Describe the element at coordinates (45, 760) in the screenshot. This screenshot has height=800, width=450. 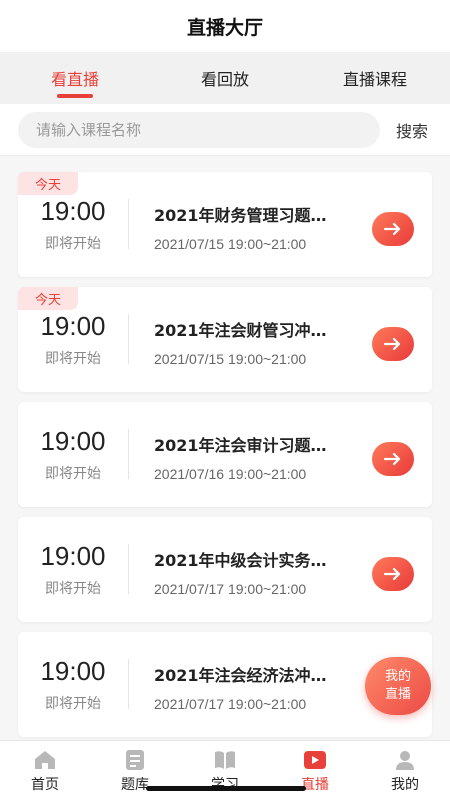
I see `home-icon` at that location.